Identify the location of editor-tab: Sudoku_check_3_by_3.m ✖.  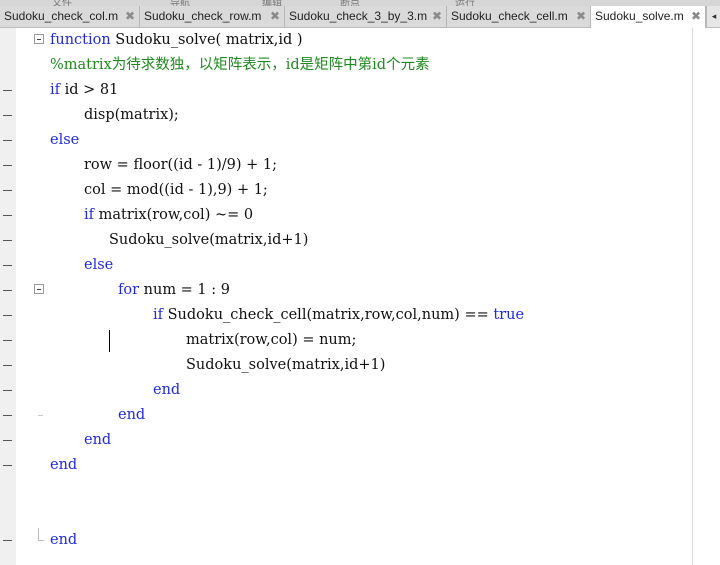
(366, 16).